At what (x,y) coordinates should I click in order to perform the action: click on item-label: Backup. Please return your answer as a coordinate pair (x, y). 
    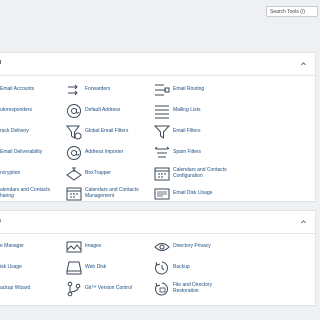
    Looking at the image, I should click on (181, 267).